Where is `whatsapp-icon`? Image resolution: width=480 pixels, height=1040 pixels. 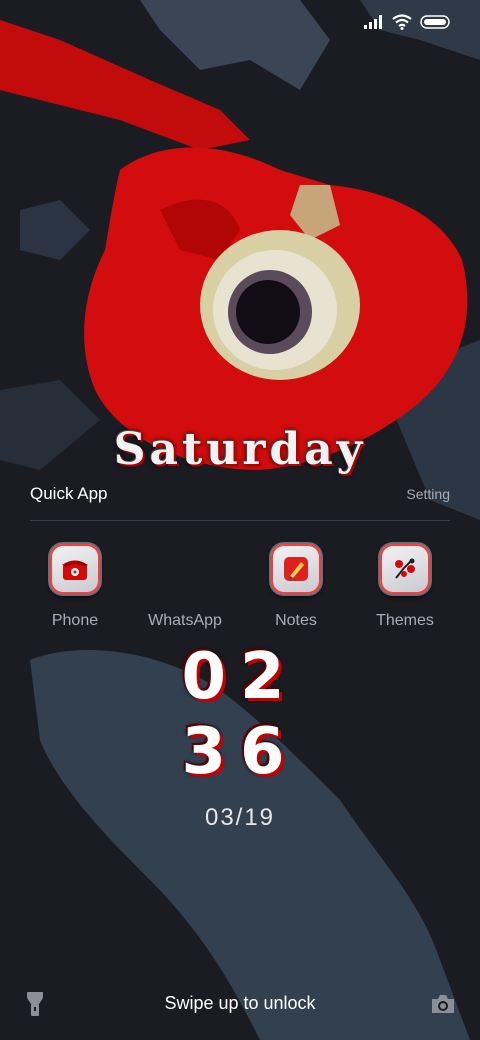 whatsapp-icon is located at coordinates (185, 569).